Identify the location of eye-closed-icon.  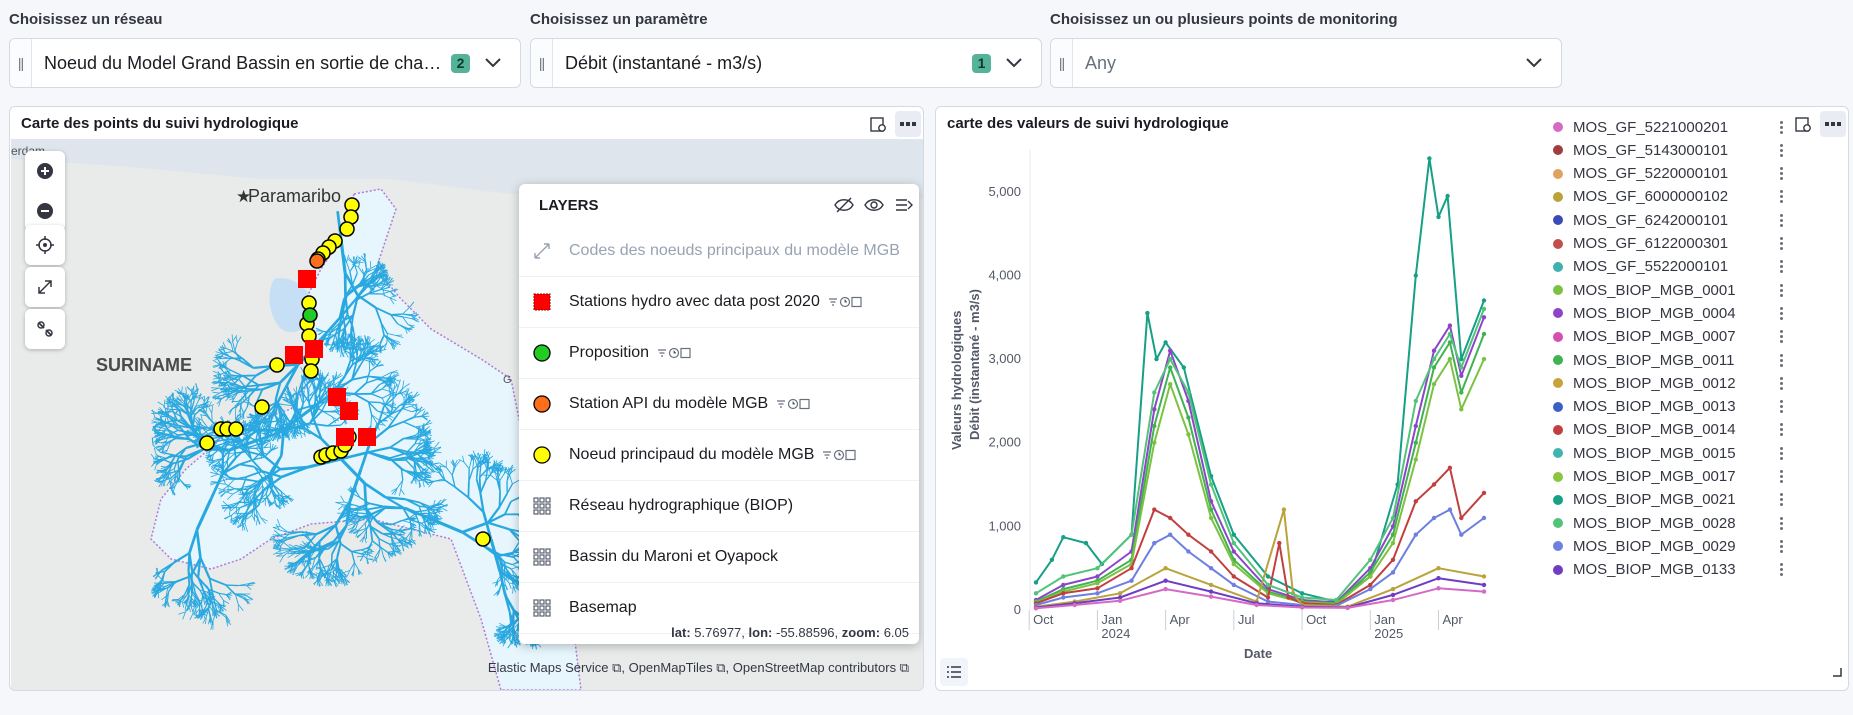
(844, 205).